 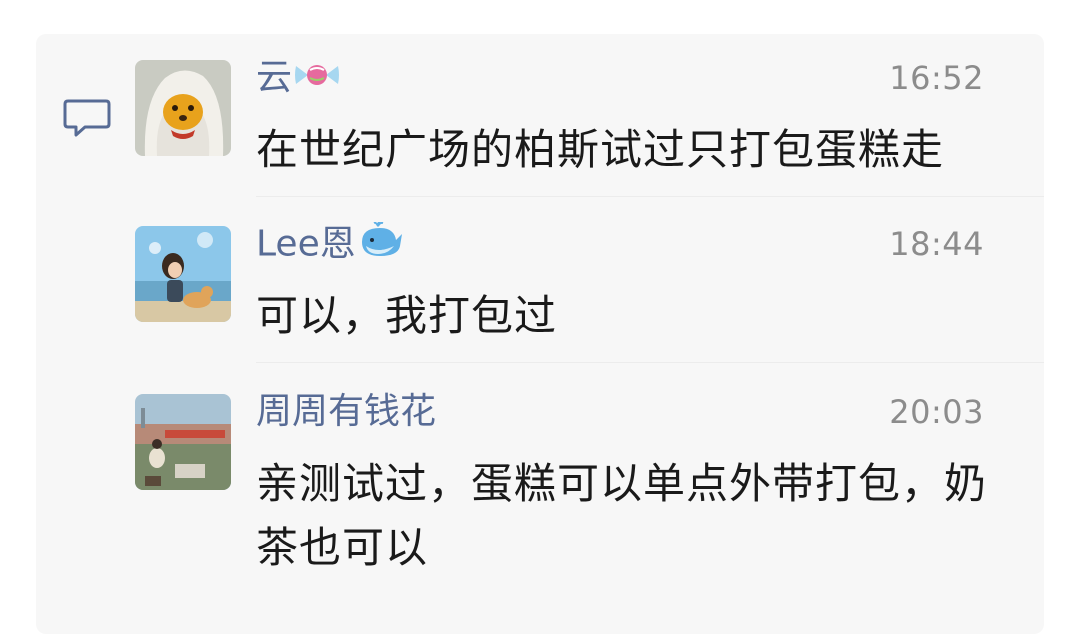 I want to click on commenter-name: 周周有钱花, so click(x=346, y=412).